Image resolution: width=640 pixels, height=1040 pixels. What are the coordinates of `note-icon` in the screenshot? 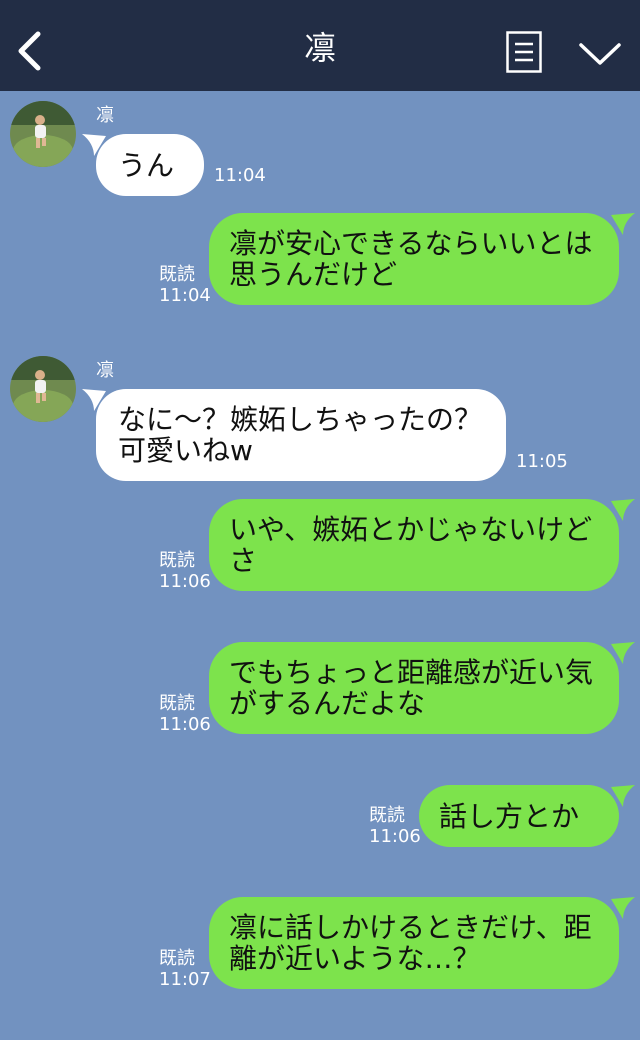 It's located at (524, 52).